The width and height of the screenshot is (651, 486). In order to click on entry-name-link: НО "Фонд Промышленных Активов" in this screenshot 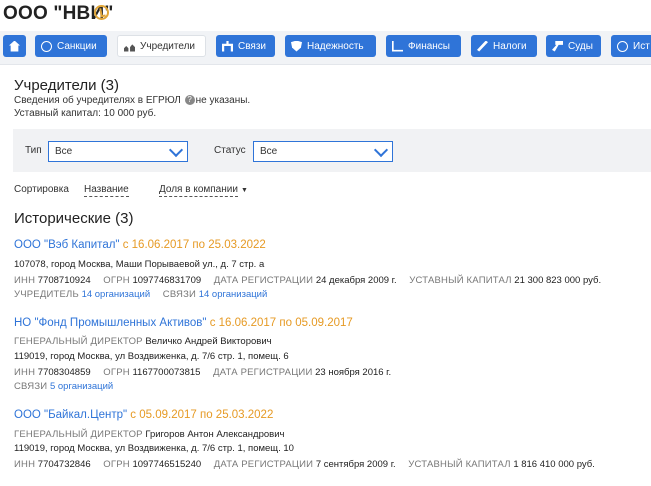, I will do `click(110, 323)`.